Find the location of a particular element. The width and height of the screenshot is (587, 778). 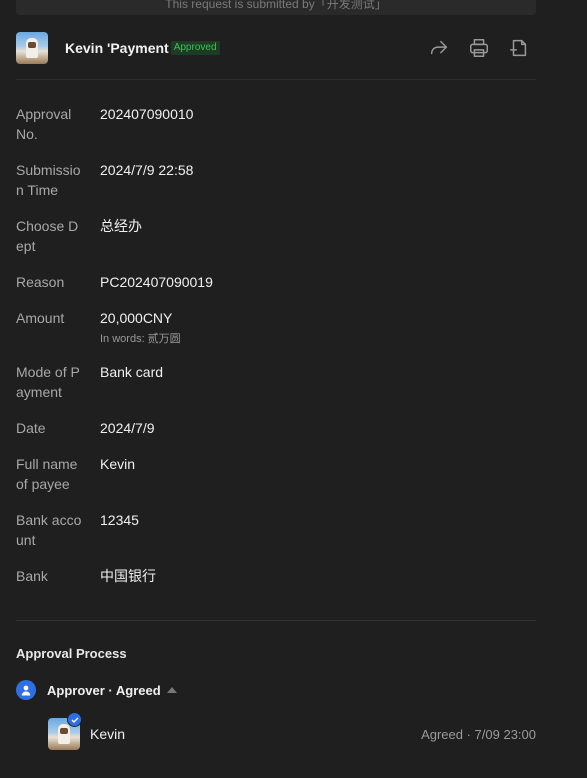

share-icon is located at coordinates (439, 48).